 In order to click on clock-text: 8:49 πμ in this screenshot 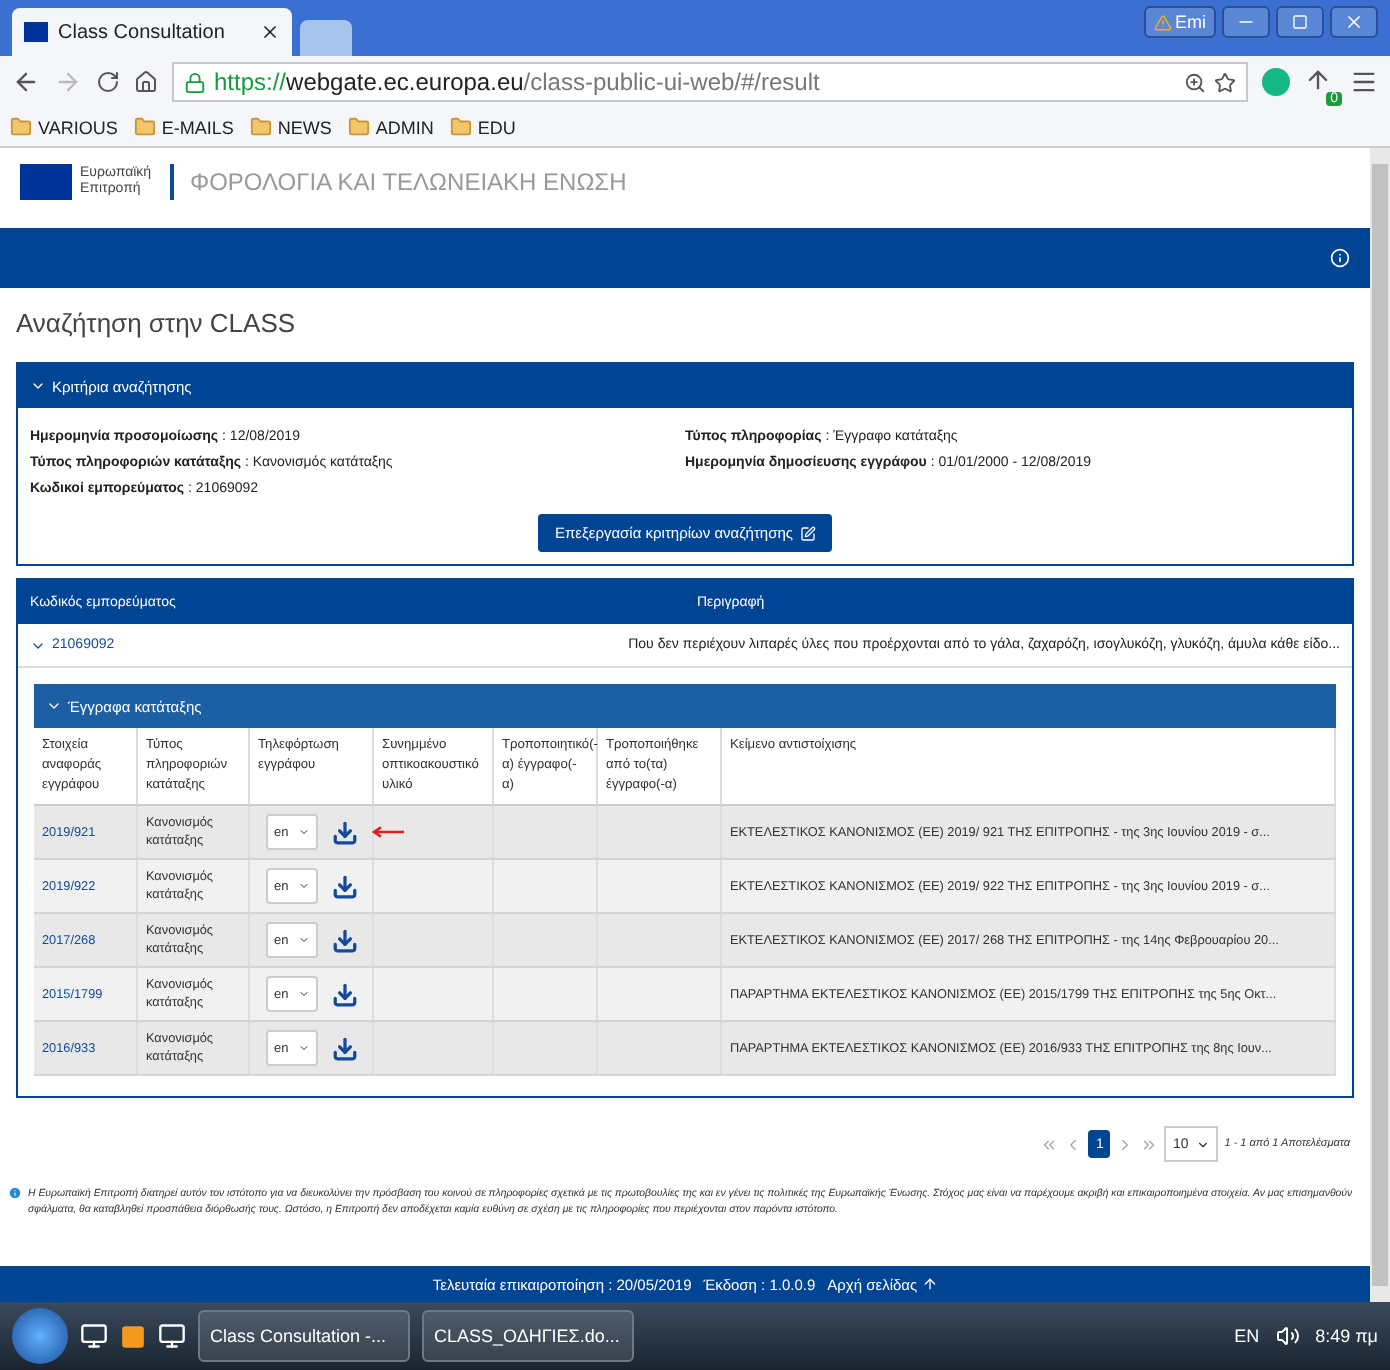, I will do `click(1346, 1336)`.